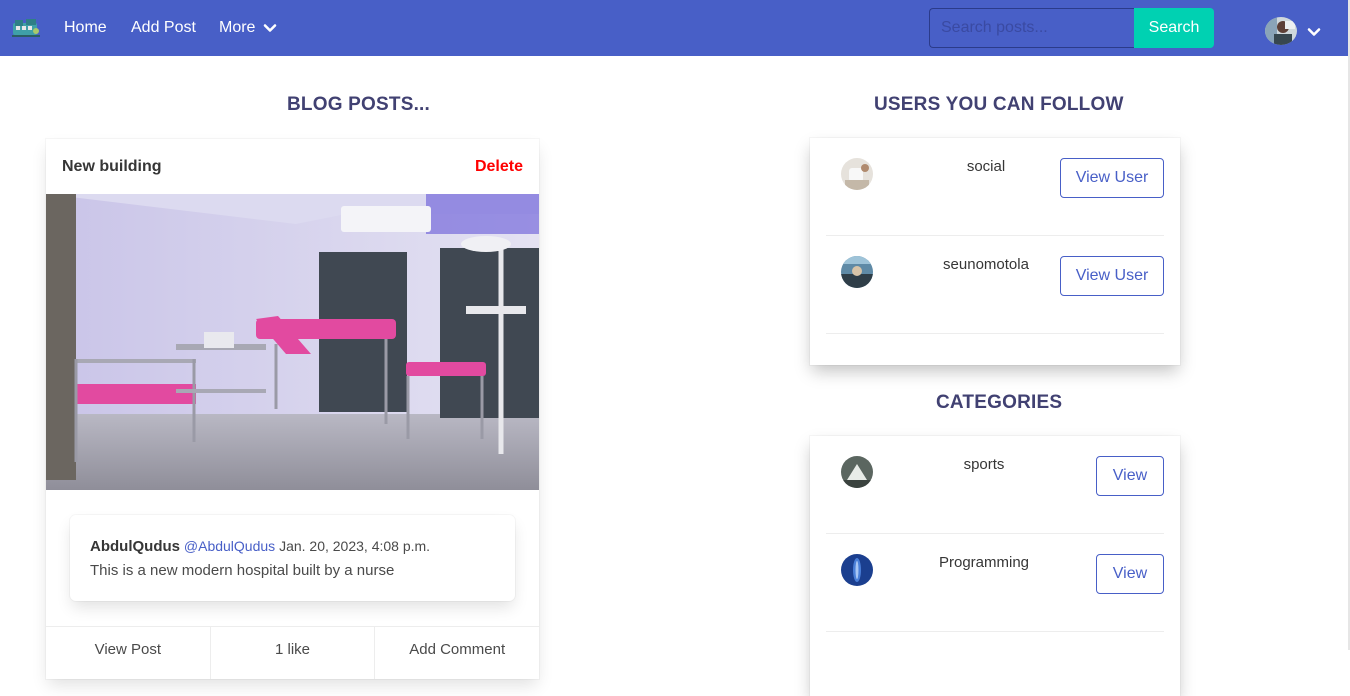  Describe the element at coordinates (1314, 34) in the screenshot. I see `user-menu-chevron-icon` at that location.